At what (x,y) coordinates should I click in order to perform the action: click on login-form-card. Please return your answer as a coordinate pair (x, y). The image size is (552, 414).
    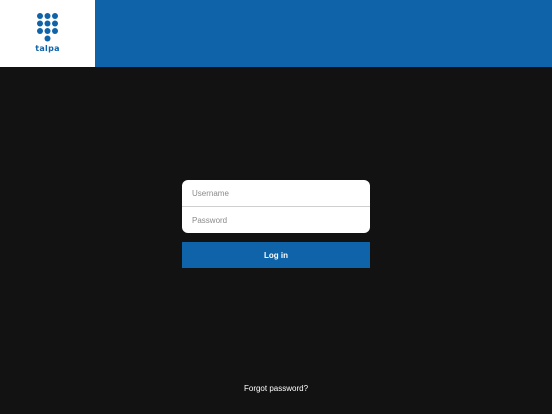
    Looking at the image, I should click on (276, 206).